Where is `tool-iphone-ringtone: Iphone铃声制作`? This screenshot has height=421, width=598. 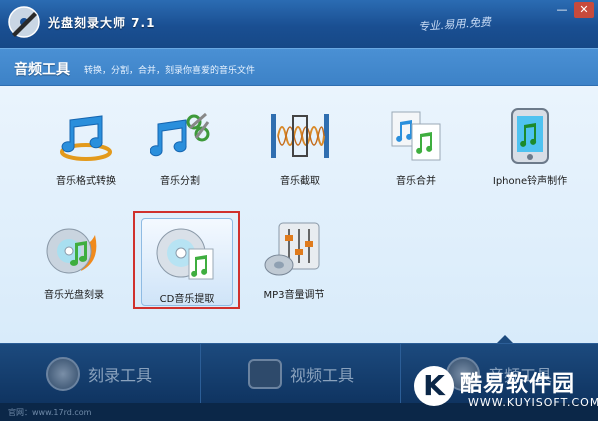 tool-iphone-ringtone: Iphone铃声制作 is located at coordinates (530, 152).